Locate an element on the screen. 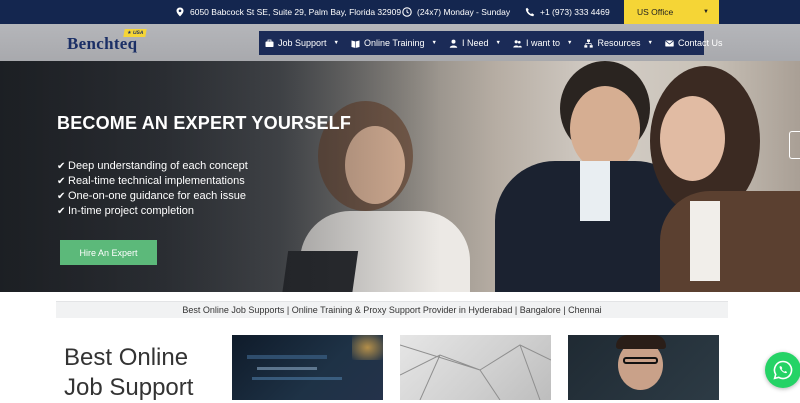  whatsapp-button is located at coordinates (782, 370).